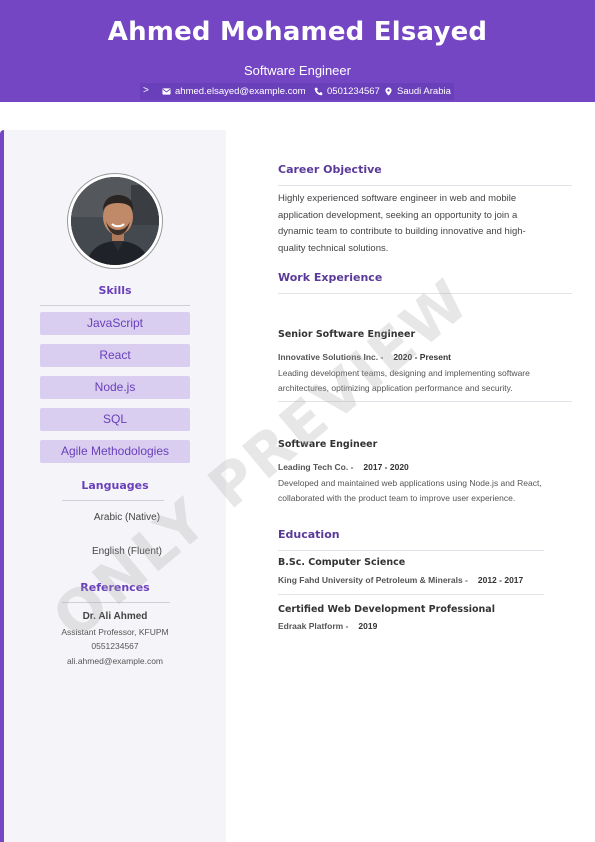  What do you see at coordinates (115, 387) in the screenshot?
I see `skill-tag: Node.js` at bounding box center [115, 387].